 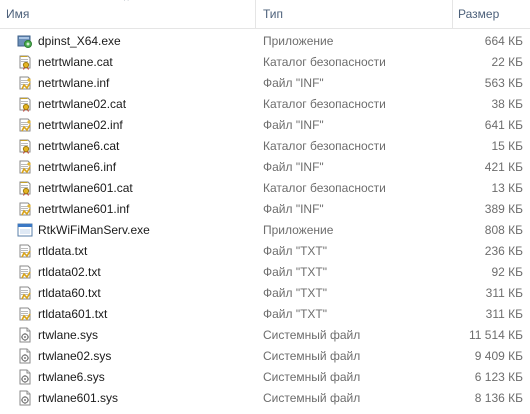 What do you see at coordinates (73, 314) in the screenshot?
I see `file-name: rtldata601.txt` at bounding box center [73, 314].